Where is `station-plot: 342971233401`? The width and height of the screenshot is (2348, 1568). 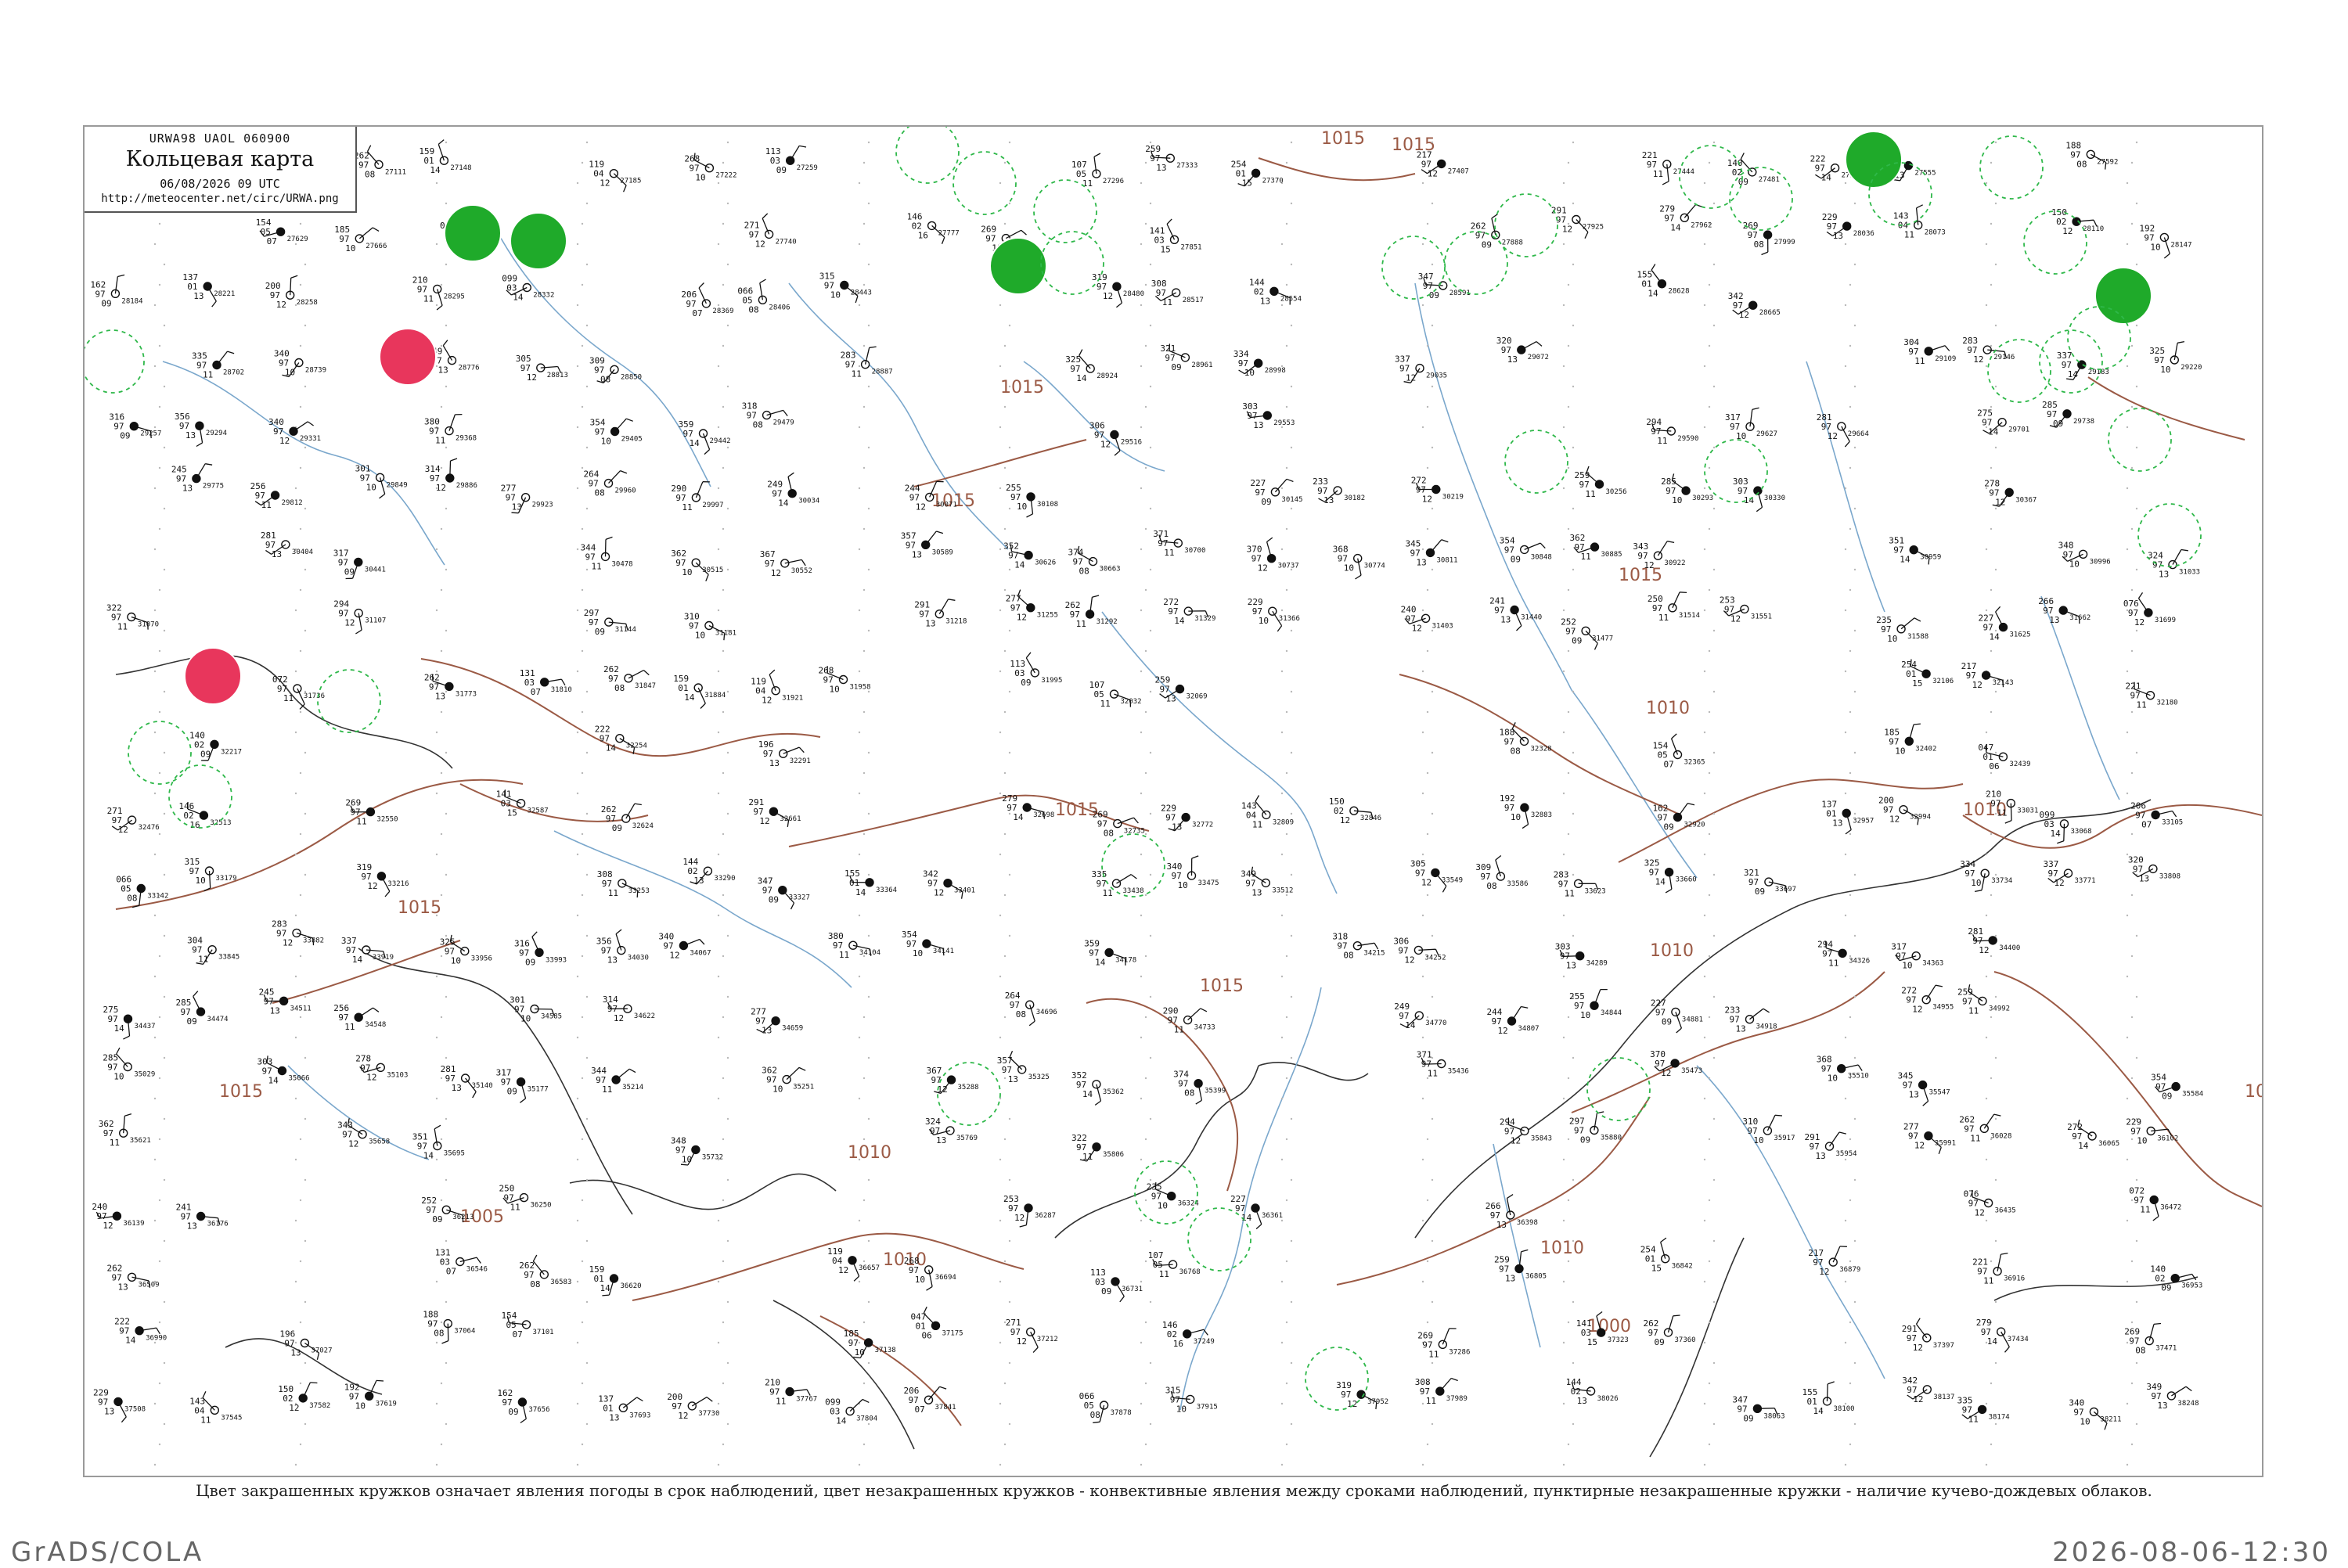 station-plot: 342971233401 is located at coordinates (949, 884).